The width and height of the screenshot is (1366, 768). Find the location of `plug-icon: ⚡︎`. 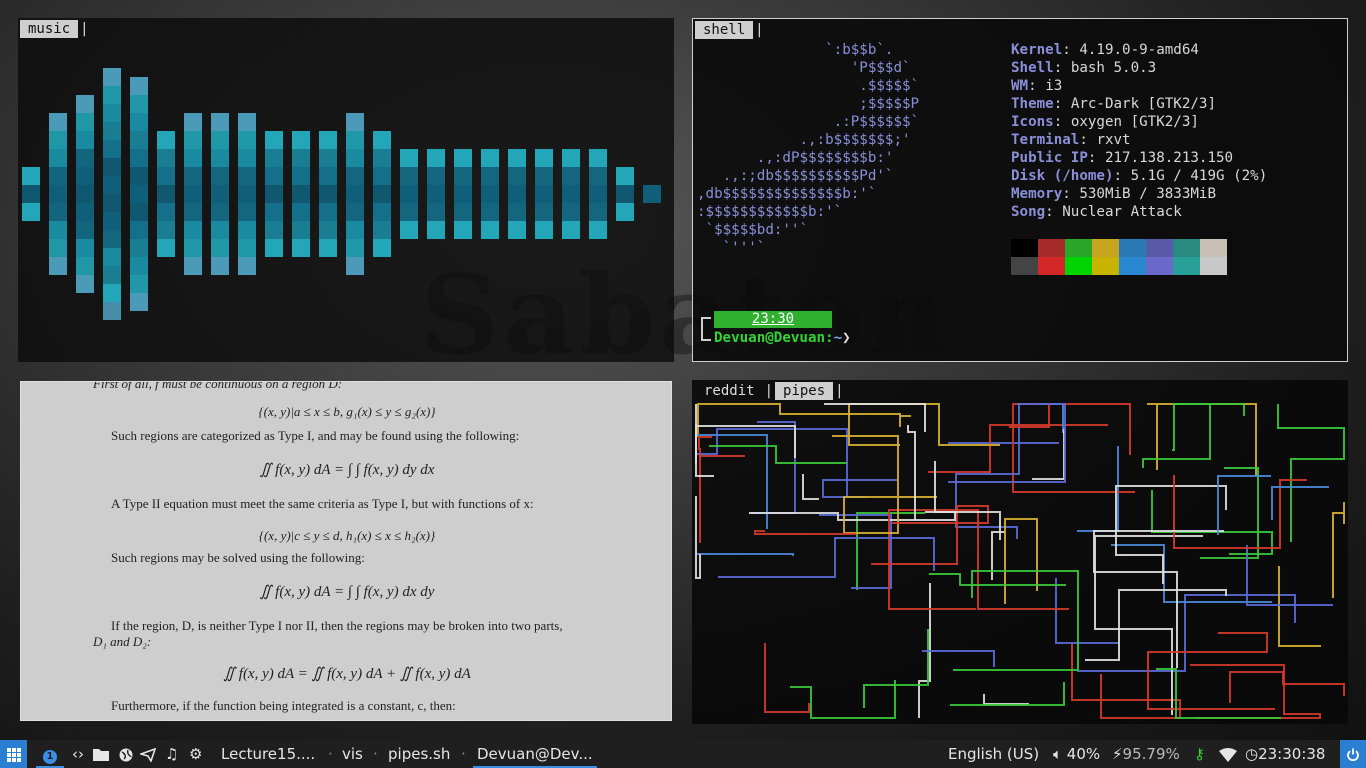

plug-icon: ⚡︎ is located at coordinates (1117, 754).